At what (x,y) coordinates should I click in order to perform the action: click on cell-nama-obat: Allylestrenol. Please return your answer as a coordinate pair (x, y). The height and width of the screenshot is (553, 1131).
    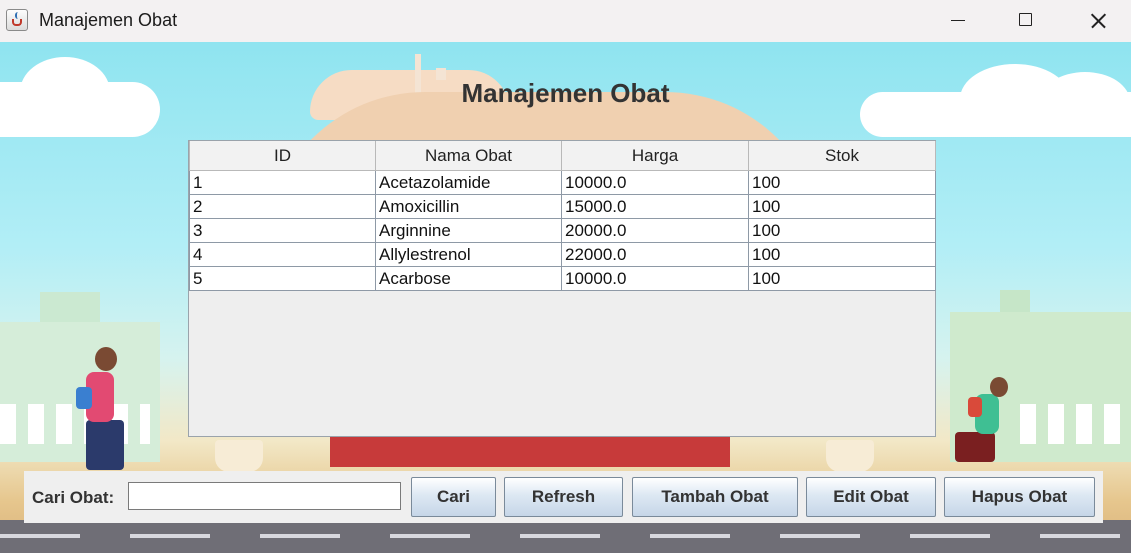
    Looking at the image, I should click on (468, 254).